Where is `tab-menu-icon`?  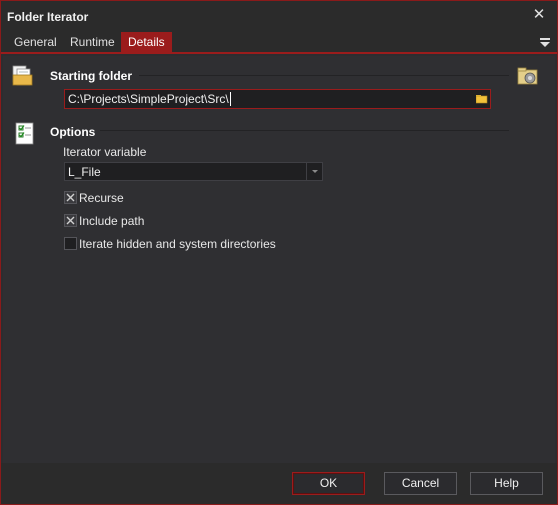
tab-menu-icon is located at coordinates (545, 42).